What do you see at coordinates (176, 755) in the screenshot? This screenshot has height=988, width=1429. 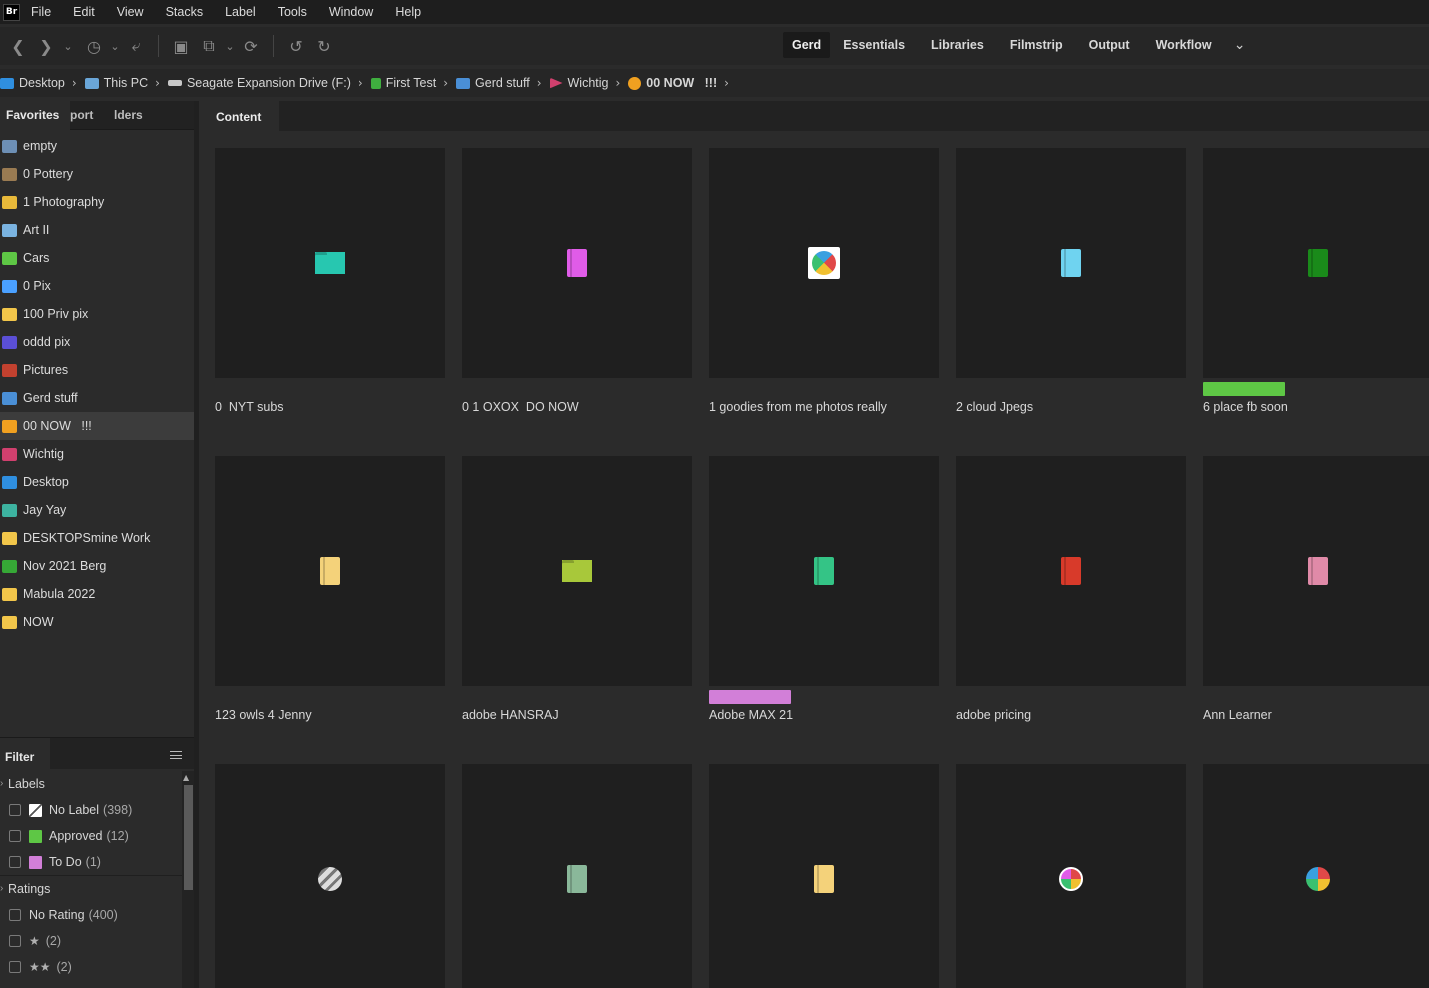 I see `panel-menu-icon` at bounding box center [176, 755].